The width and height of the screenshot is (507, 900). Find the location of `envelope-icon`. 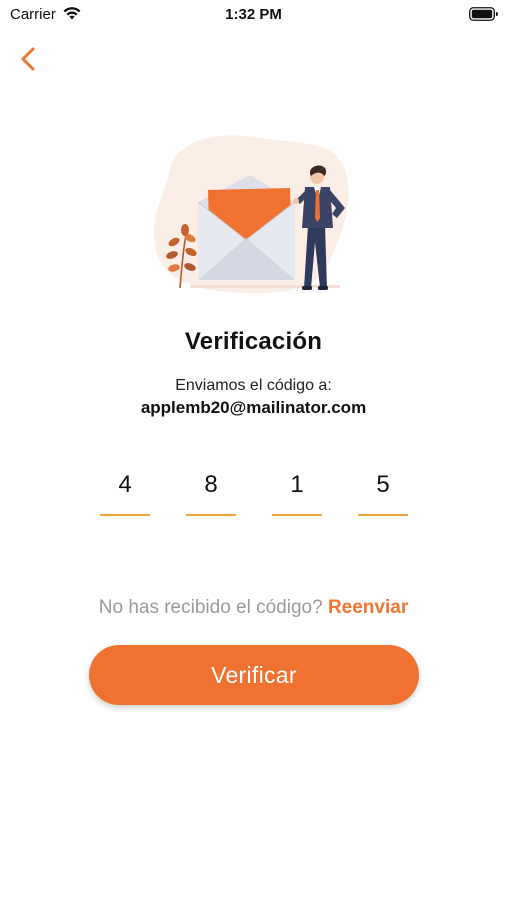

envelope-icon is located at coordinates (246, 227).